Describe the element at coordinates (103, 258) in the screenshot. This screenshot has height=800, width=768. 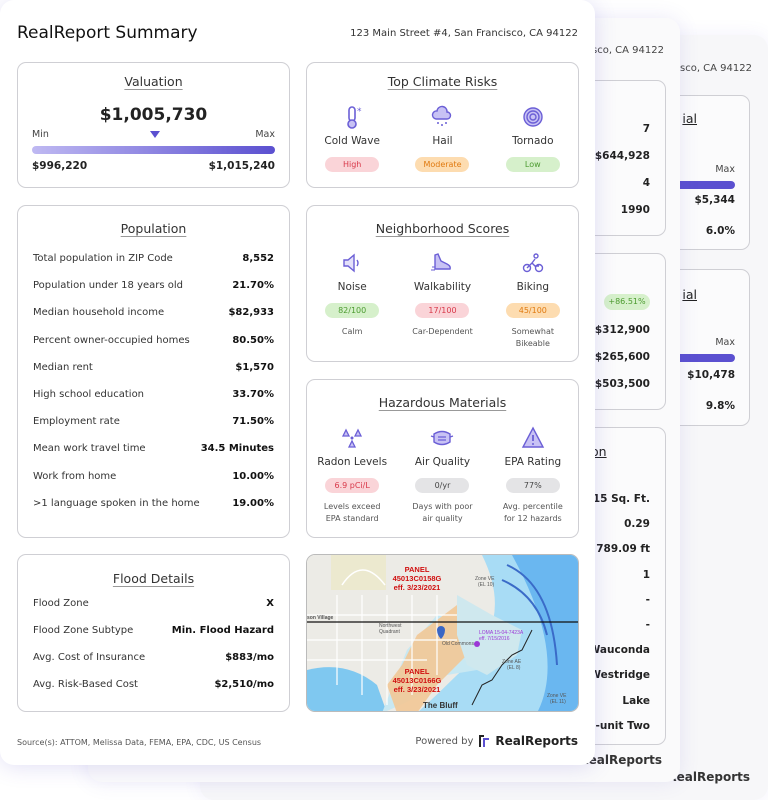
I see `row-label: Total population in ZIP Code` at that location.